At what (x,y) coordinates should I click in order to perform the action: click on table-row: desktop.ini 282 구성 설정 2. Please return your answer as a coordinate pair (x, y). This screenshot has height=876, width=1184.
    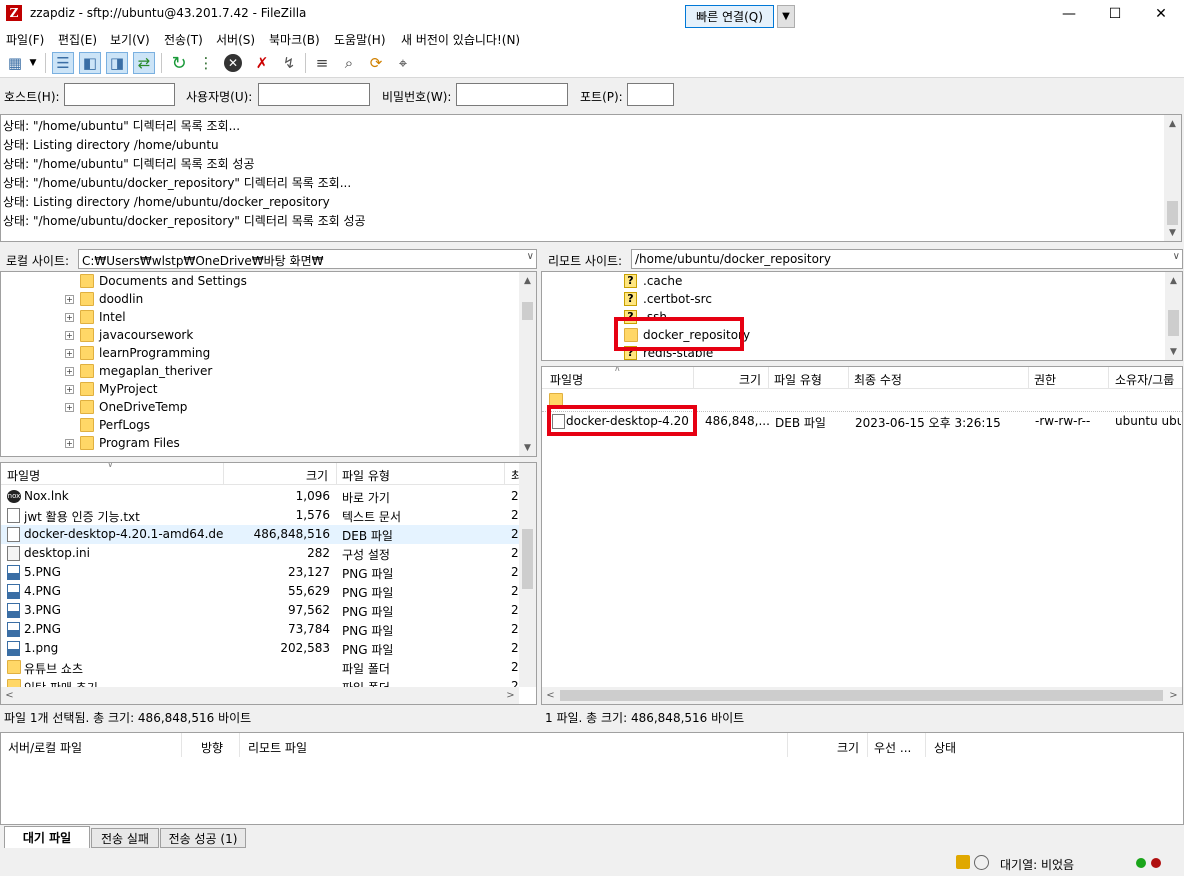
    Looking at the image, I should click on (260, 553).